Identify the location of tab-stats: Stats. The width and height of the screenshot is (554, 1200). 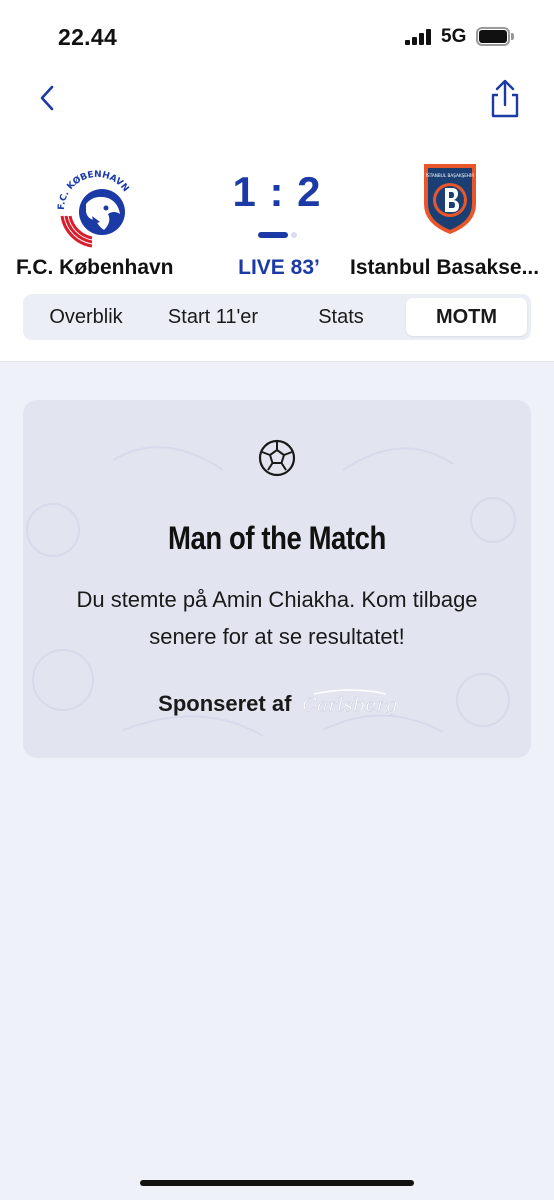
(341, 317).